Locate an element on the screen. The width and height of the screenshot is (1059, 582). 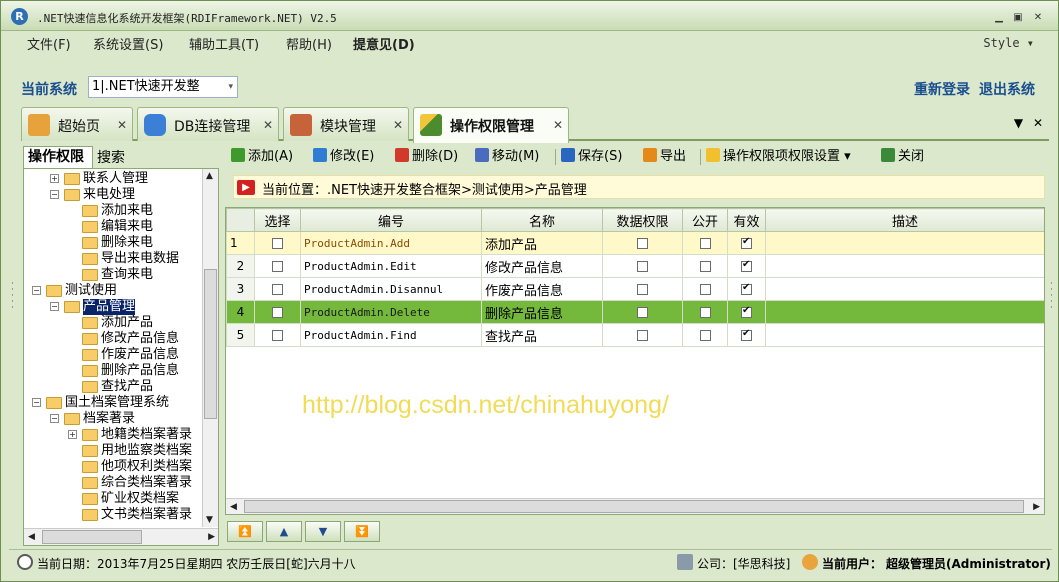
save-button: 保存(S) is located at coordinates (591, 157).